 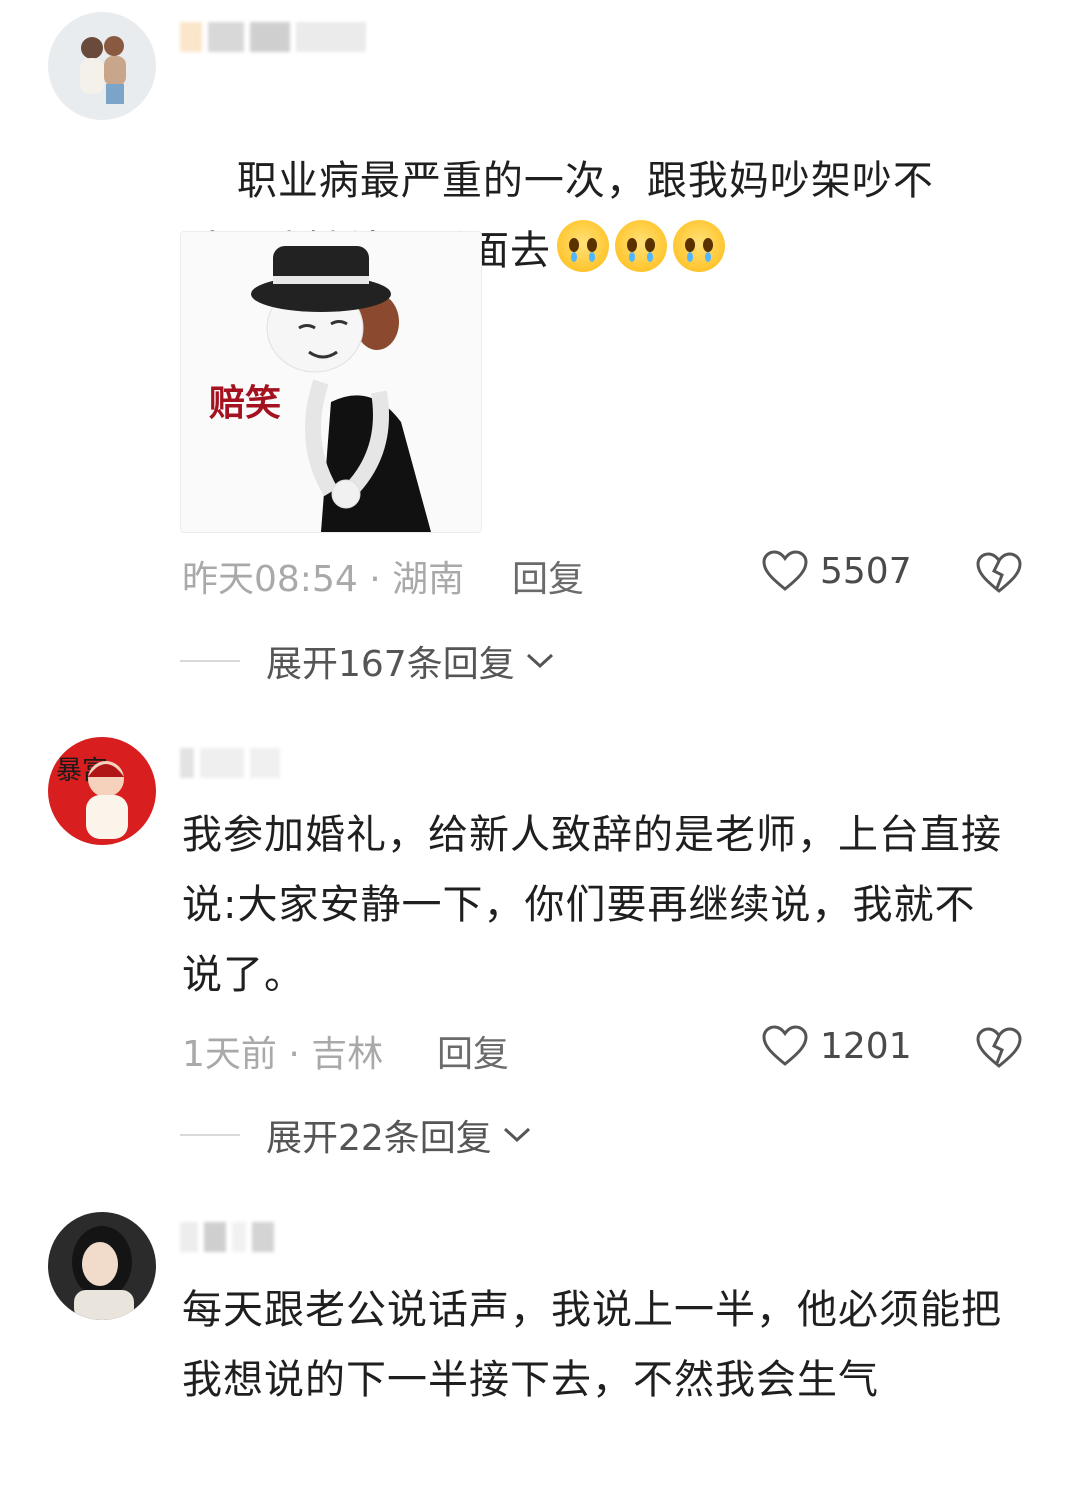 What do you see at coordinates (283, 1054) in the screenshot?
I see `timestamp-location: 1天前 · 吉林` at bounding box center [283, 1054].